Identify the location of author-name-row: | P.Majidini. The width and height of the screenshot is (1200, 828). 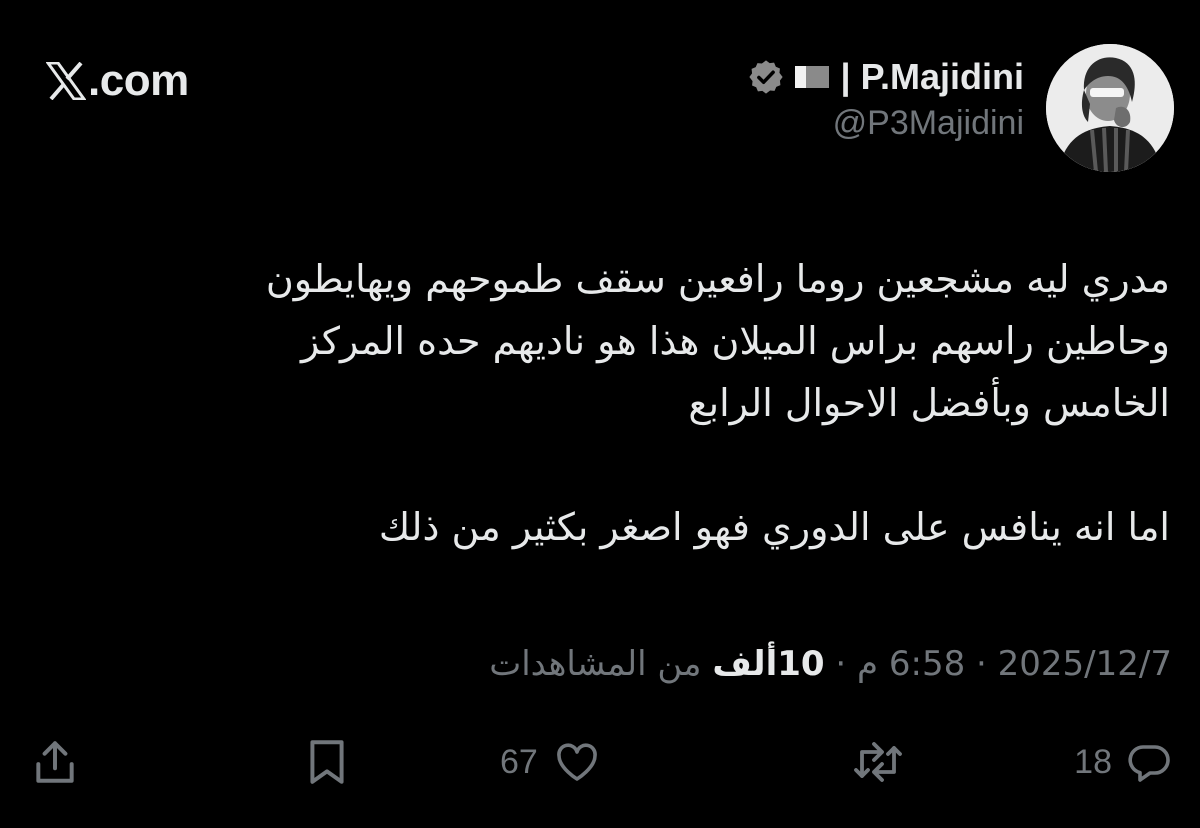
(885, 77).